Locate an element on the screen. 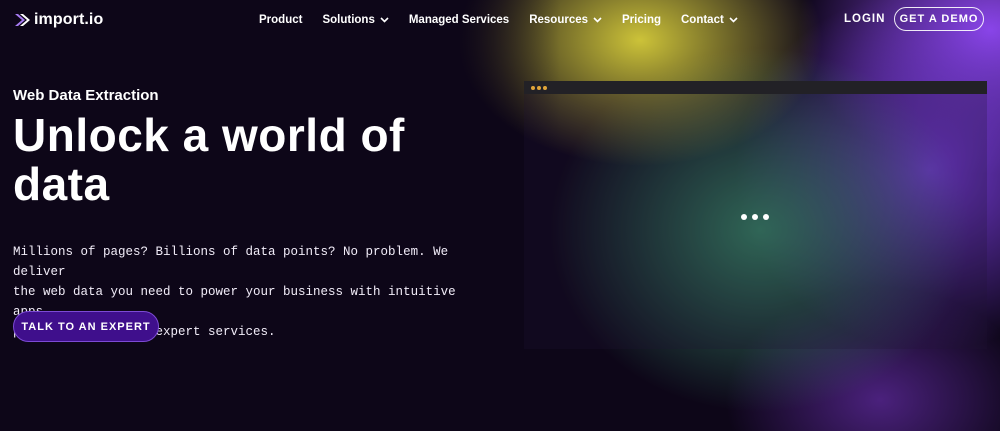 The image size is (1000, 431). talk-to-an-expert-button: TALK TO AN EXPERT is located at coordinates (86, 326).